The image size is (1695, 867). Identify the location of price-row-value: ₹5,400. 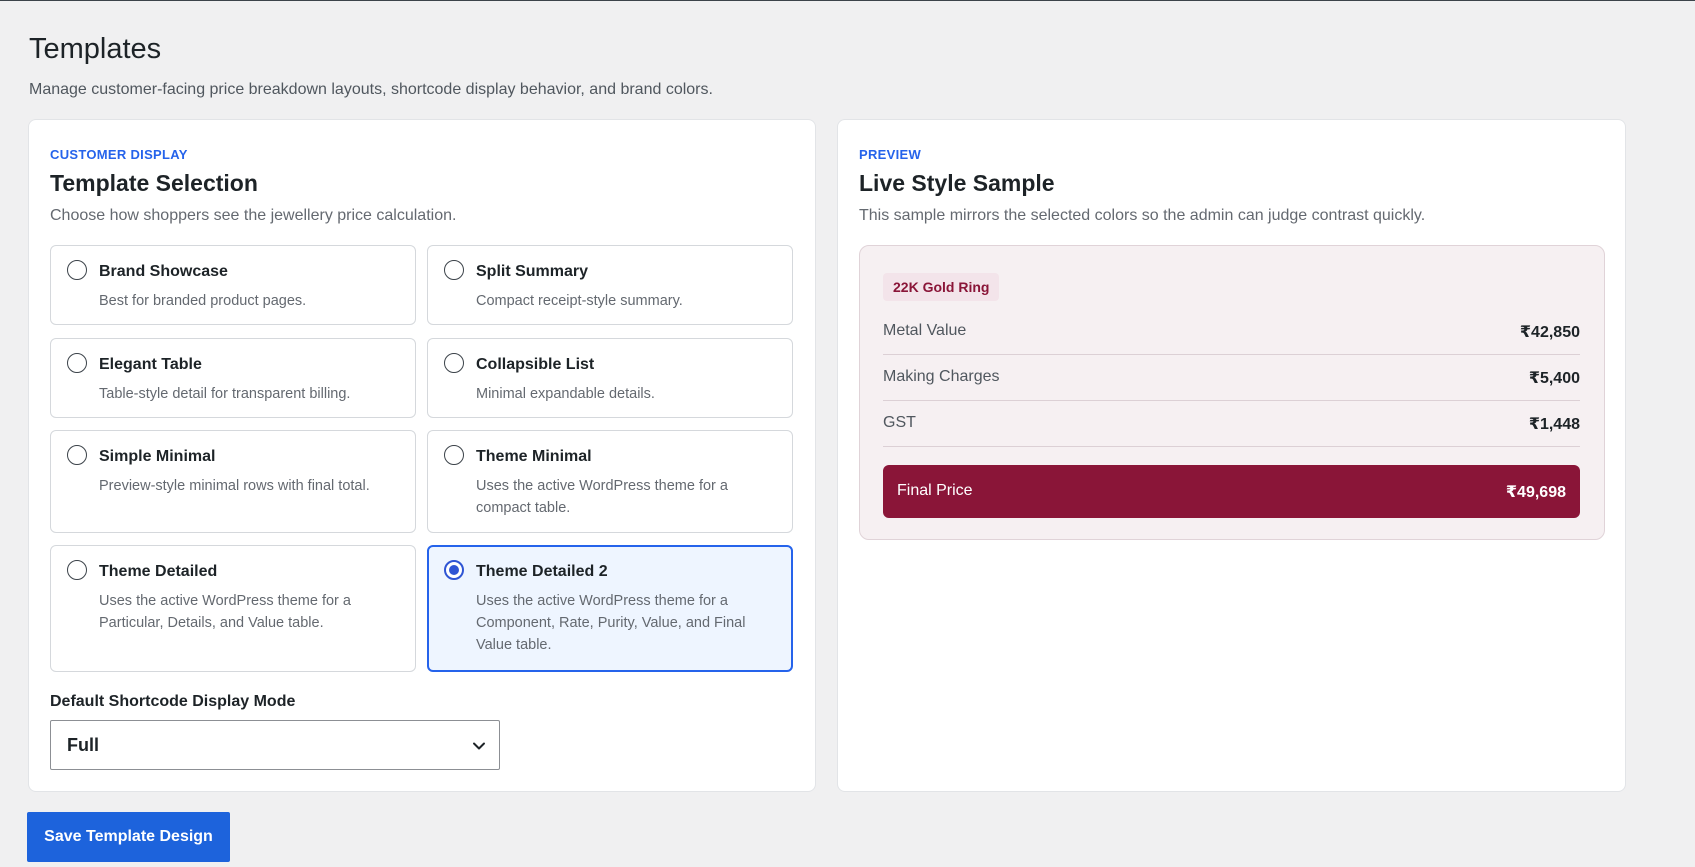
(1554, 378).